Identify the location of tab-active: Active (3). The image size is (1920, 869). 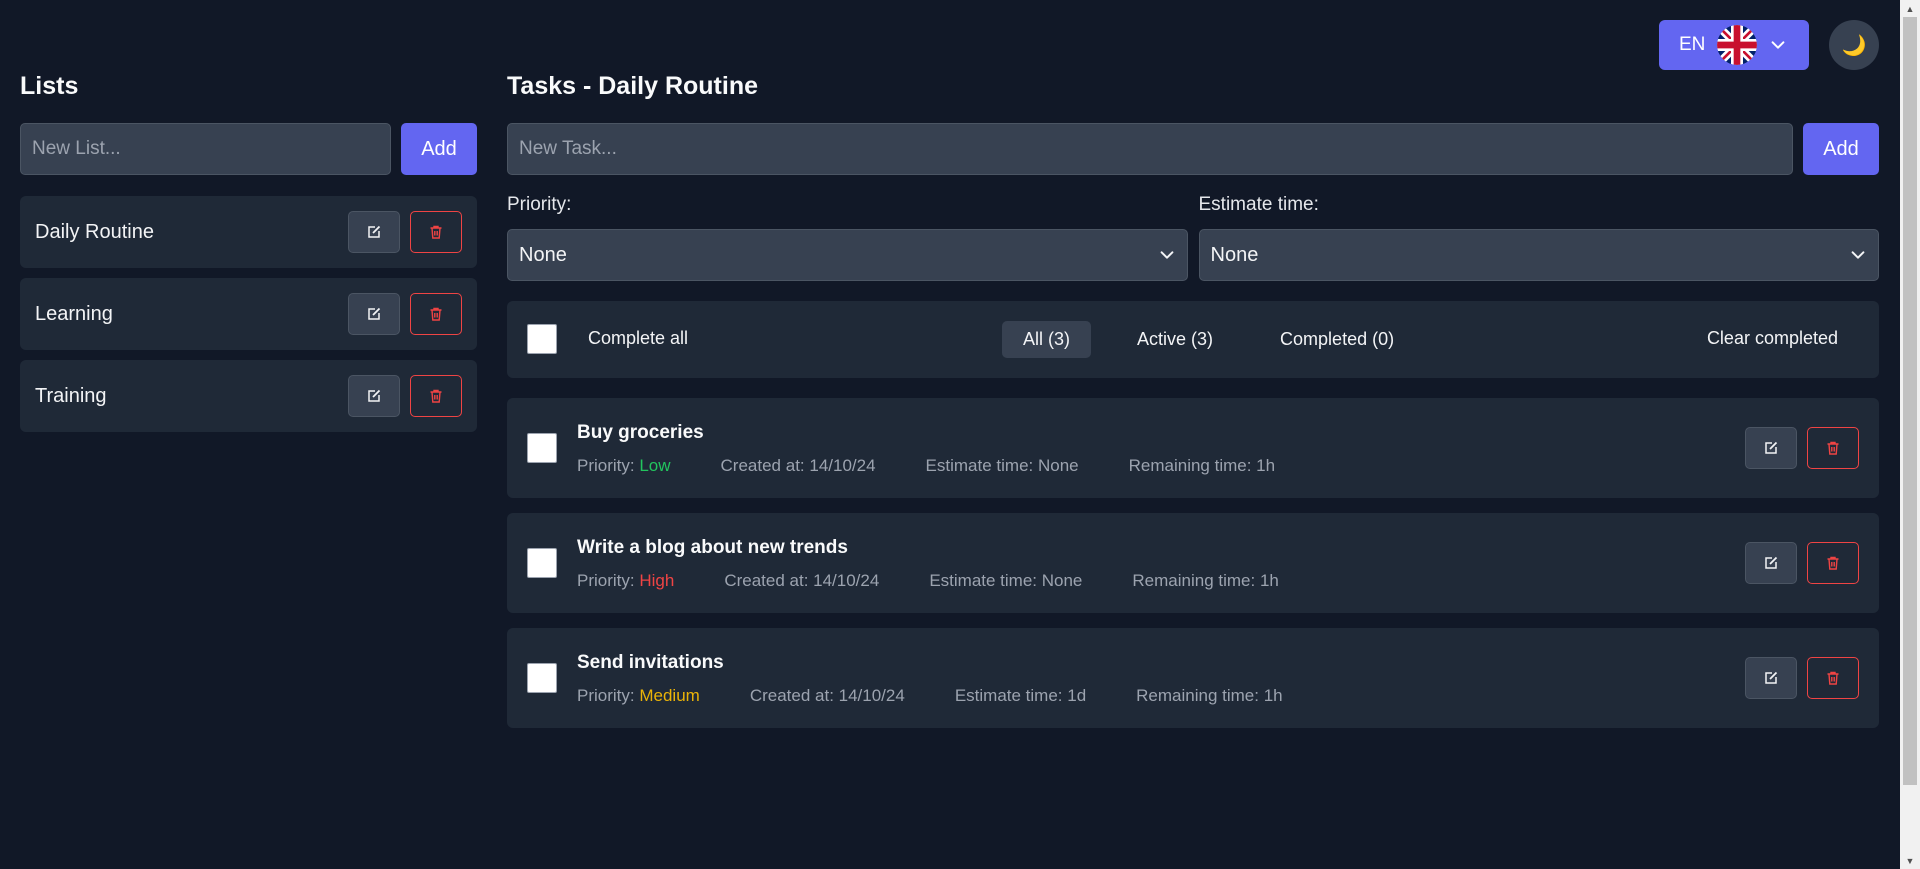
(1175, 339).